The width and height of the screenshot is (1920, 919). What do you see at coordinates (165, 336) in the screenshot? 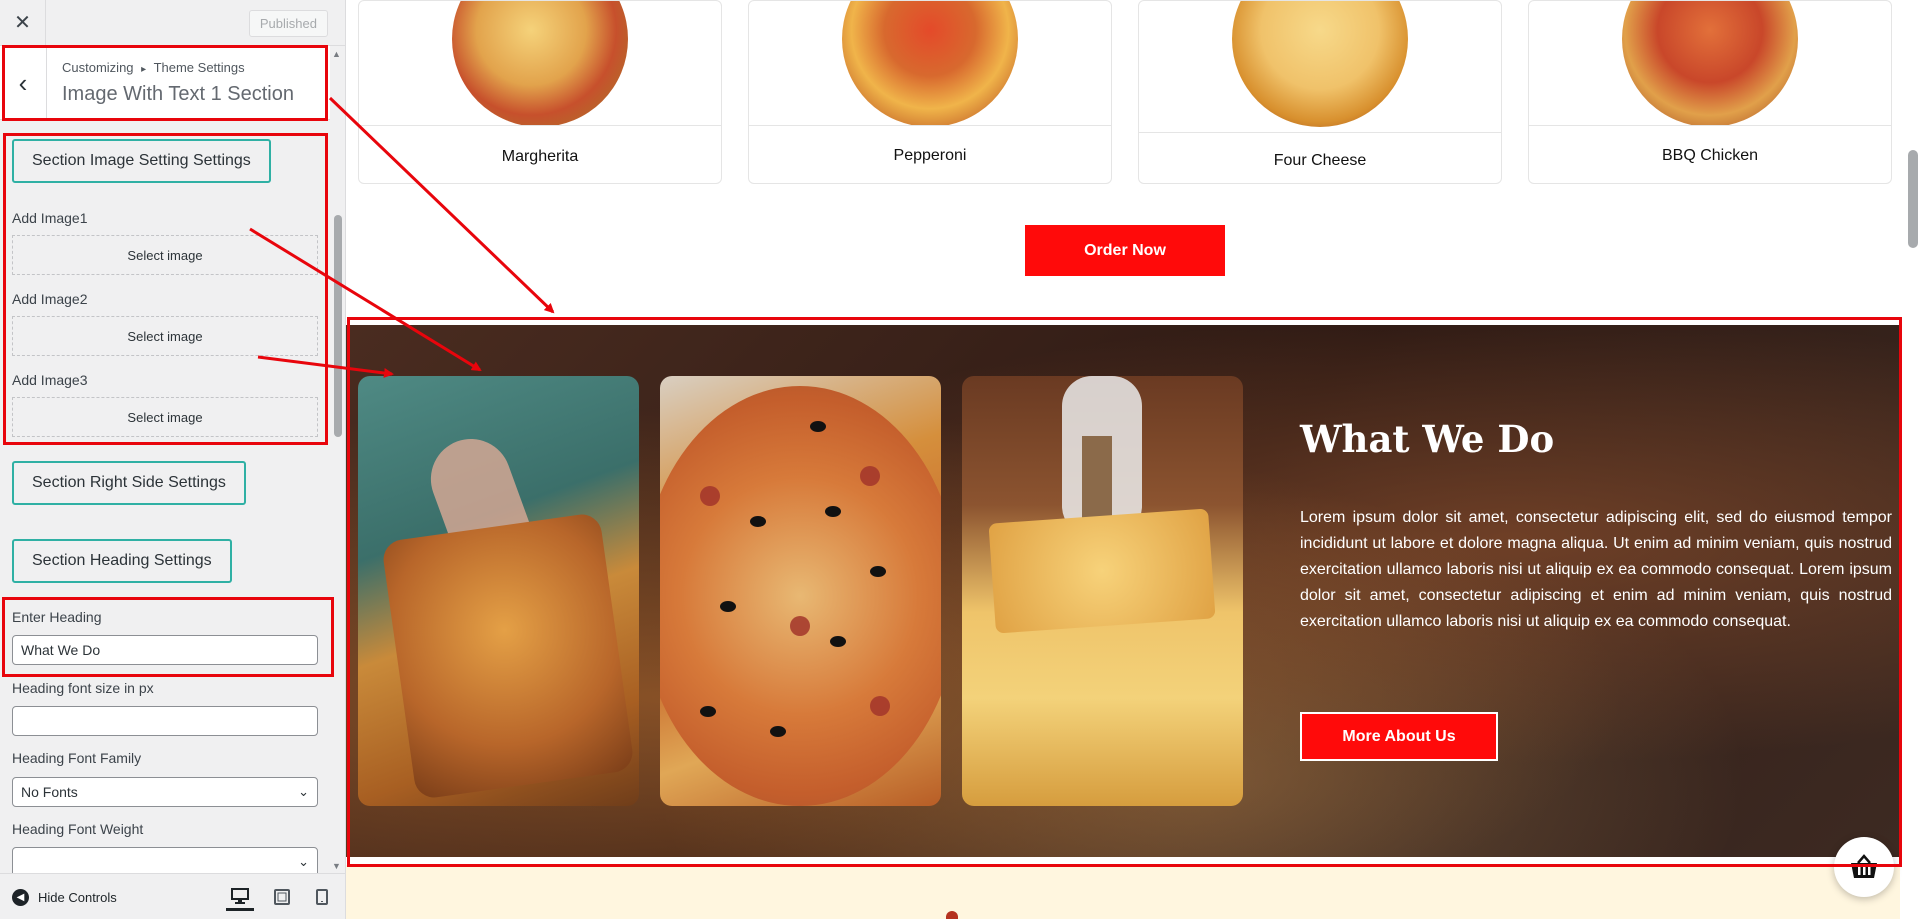
I see `select-image2-button: Select image` at bounding box center [165, 336].